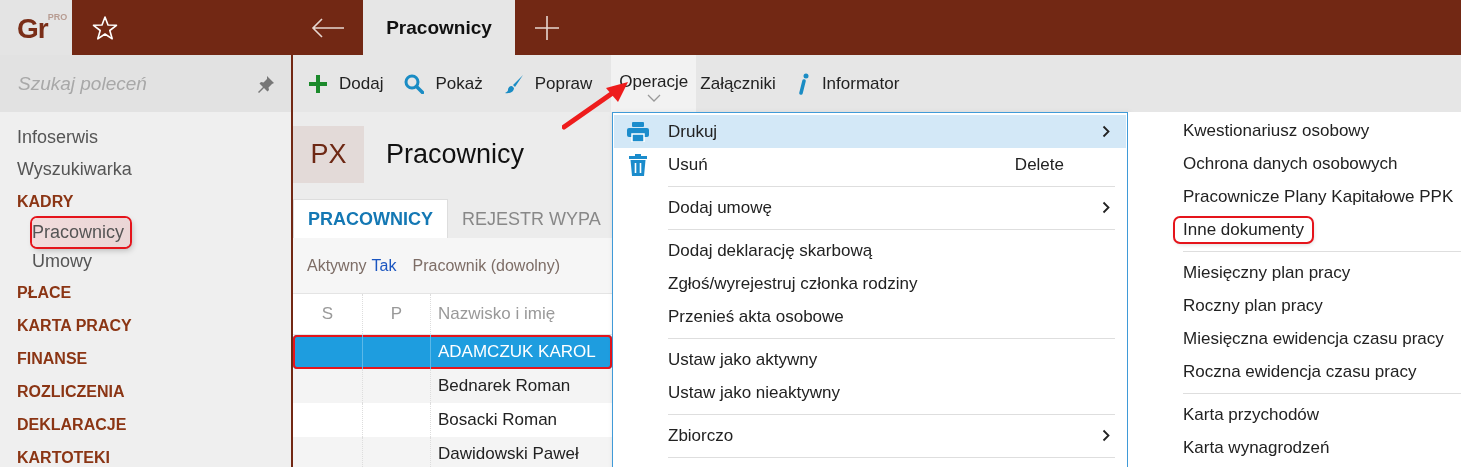 This screenshot has width=1461, height=467. Describe the element at coordinates (870, 435) in the screenshot. I see `menu-item: Zbiorczo` at that location.